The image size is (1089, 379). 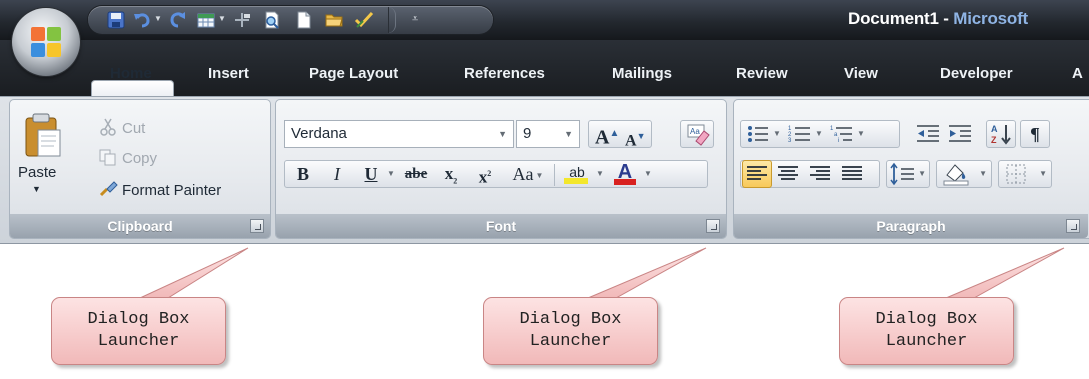 What do you see at coordinates (485, 174) in the screenshot?
I see `superscript-button: x2` at bounding box center [485, 174].